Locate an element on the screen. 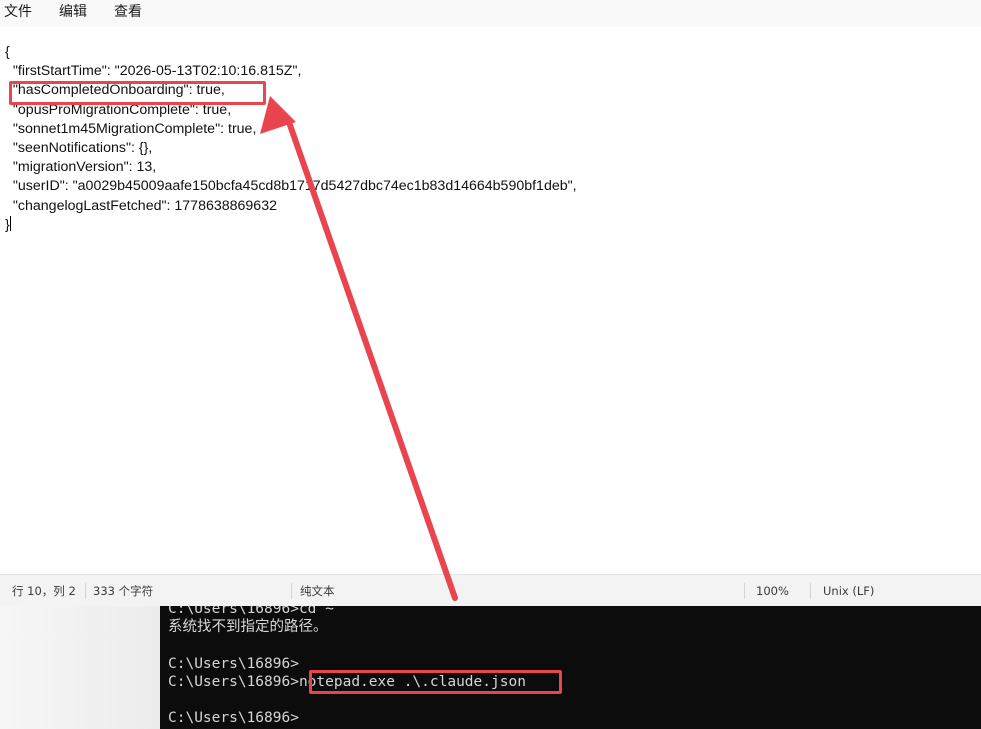 This screenshot has height=729, width=981. menu-edit: 编辑 is located at coordinates (73, 12).